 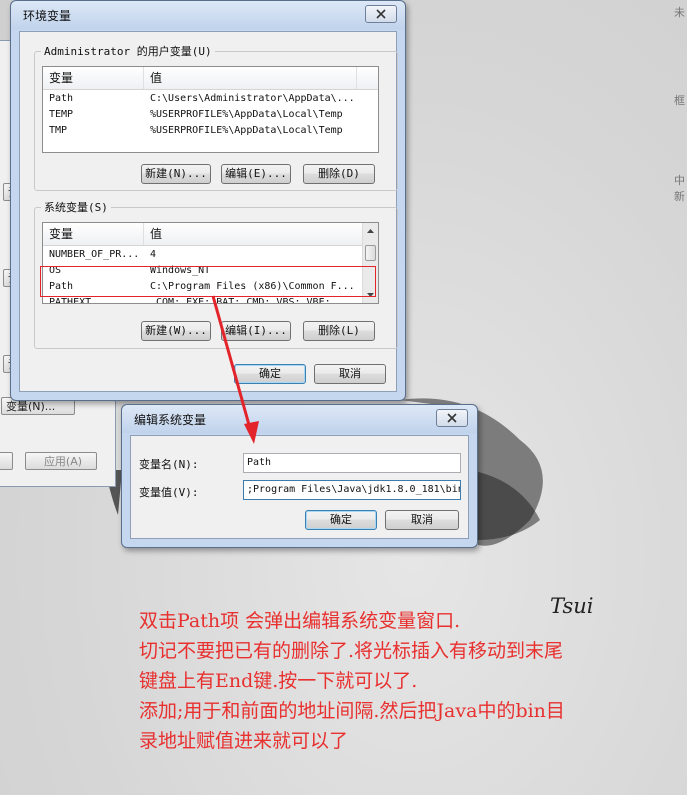 I want to click on user-variables-label: Administrator 的用户变量(U), so click(x=128, y=51).